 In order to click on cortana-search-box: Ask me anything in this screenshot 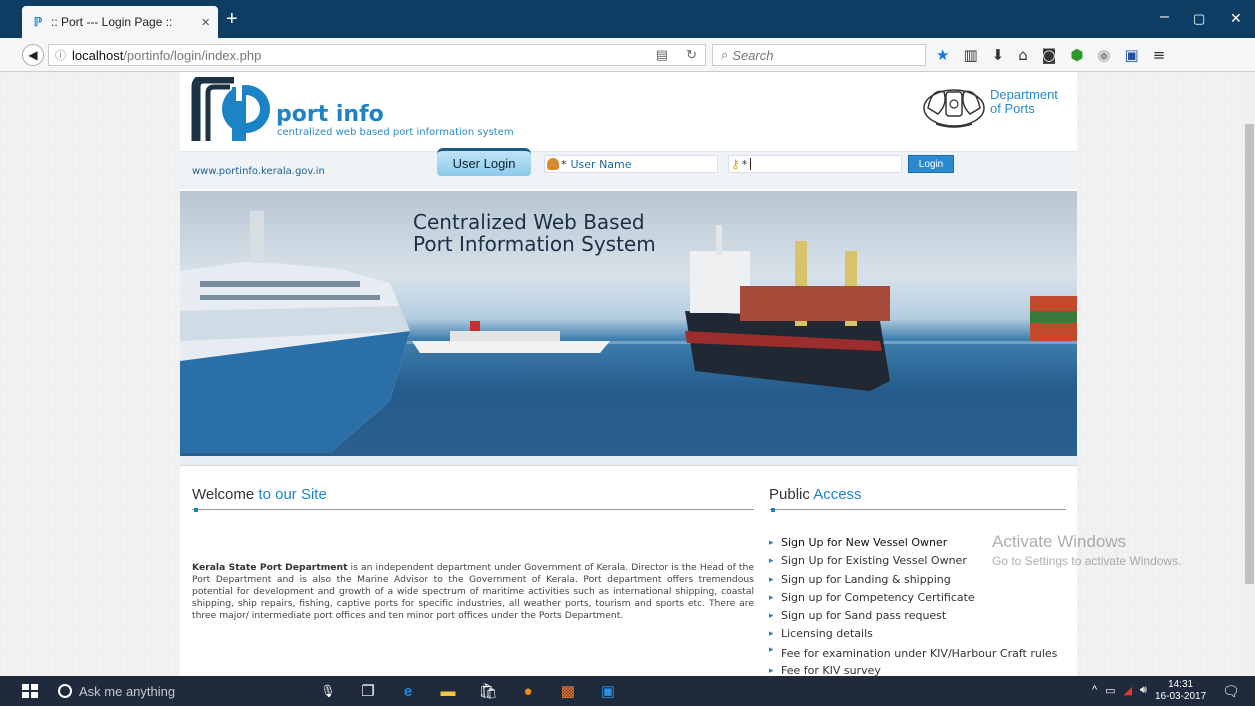, I will do `click(183, 691)`.